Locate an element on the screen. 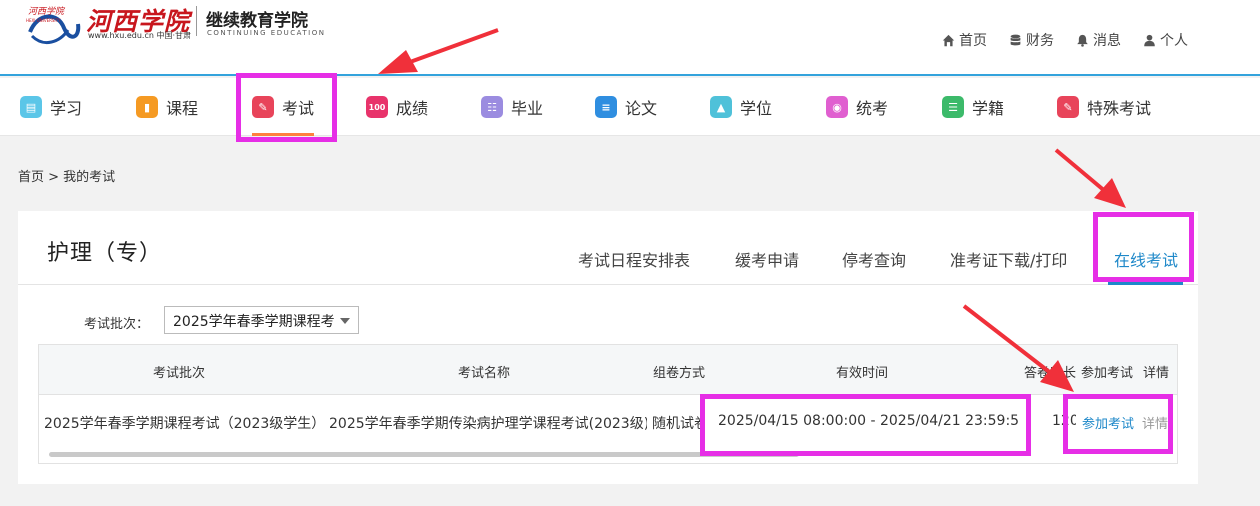  top-link-label: 首页 is located at coordinates (973, 41).